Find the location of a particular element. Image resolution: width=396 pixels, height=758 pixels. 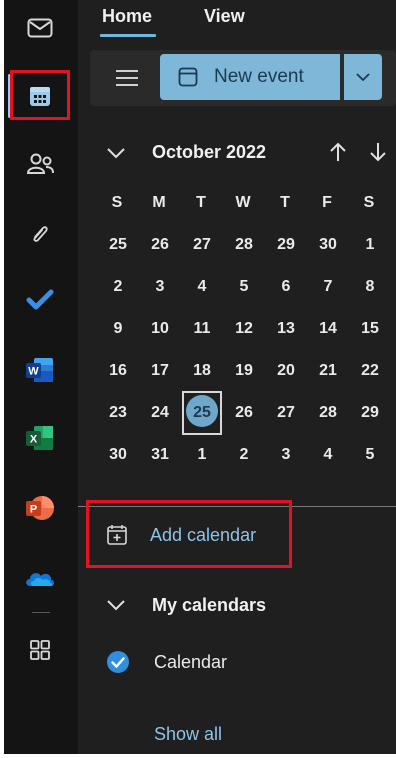

more-apps-button is located at coordinates (40, 650).